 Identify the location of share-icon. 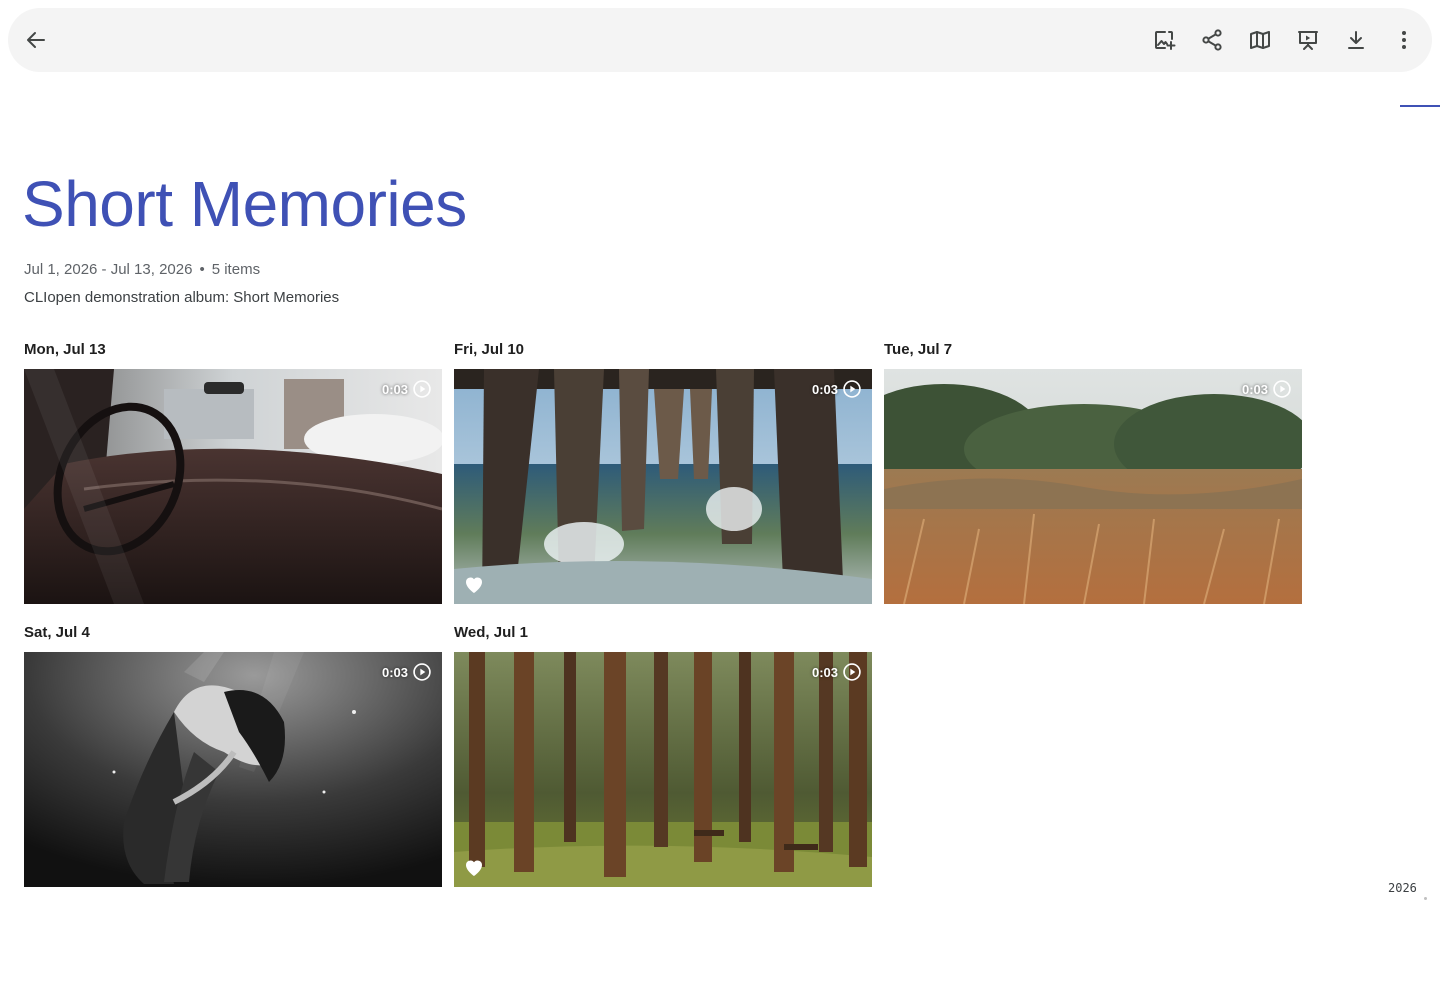
(1212, 40).